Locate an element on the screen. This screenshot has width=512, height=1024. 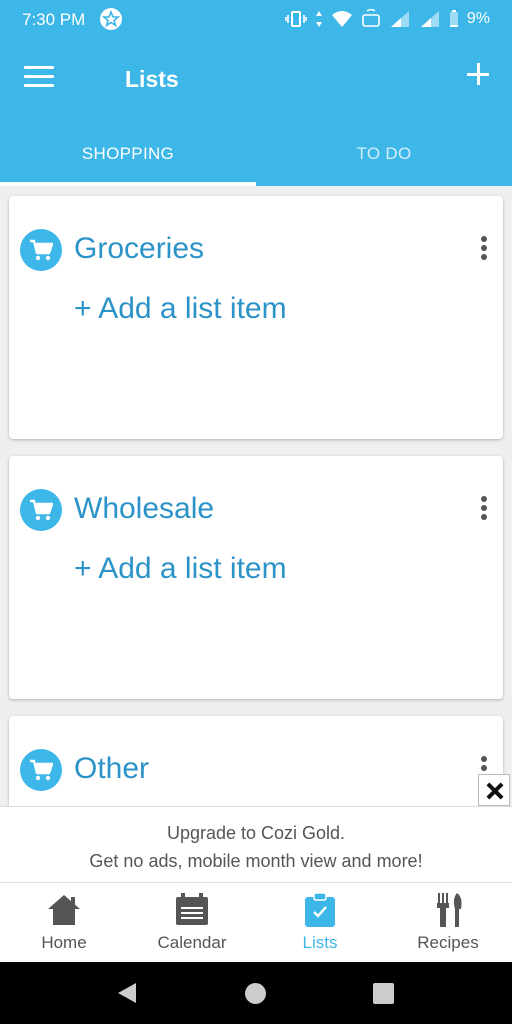
nav-label: Recipes is located at coordinates (448, 942).